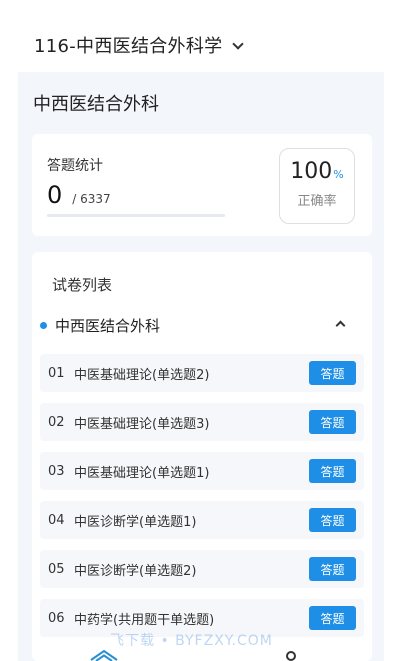 The height and width of the screenshot is (661, 400). I want to click on section-header: 中西医结合外科, so click(202, 325).